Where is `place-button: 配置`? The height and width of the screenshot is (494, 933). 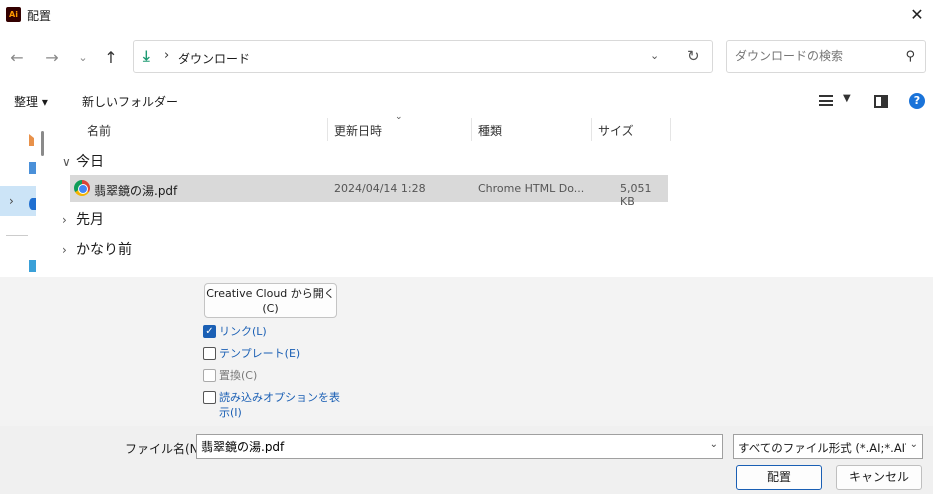 place-button: 配置 is located at coordinates (779, 477).